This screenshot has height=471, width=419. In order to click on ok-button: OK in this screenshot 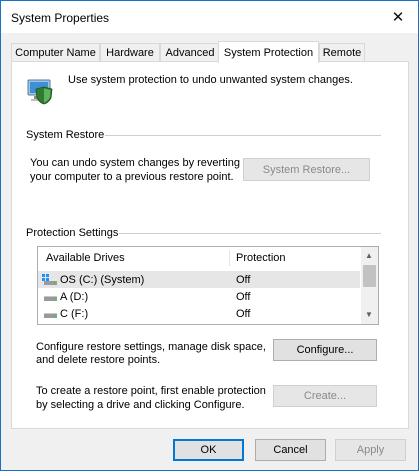, I will do `click(208, 450)`.